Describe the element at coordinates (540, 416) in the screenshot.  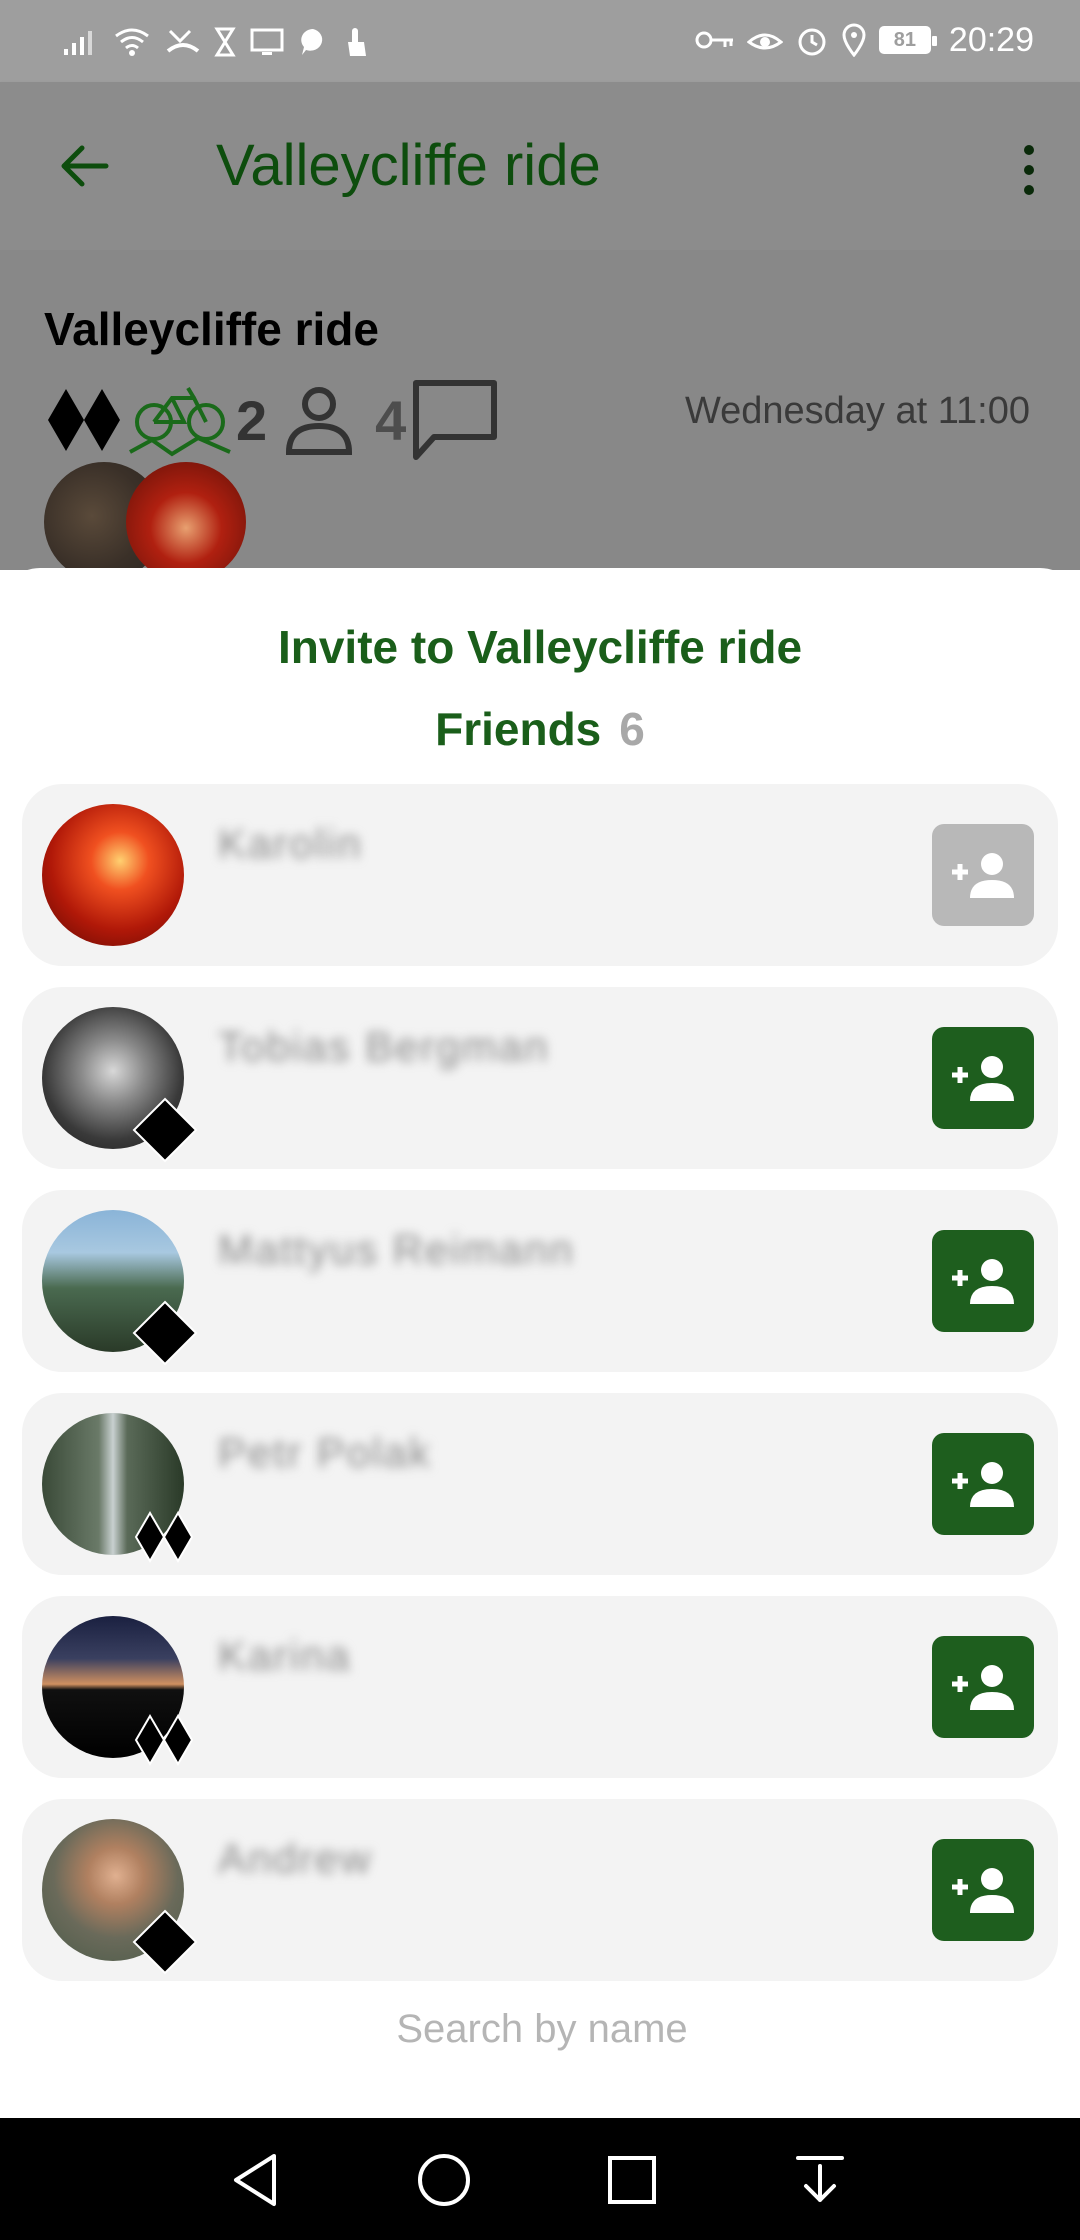
I see `ride-summary: Valleycliffe ride 2 4 Wednesday at 11:00` at that location.